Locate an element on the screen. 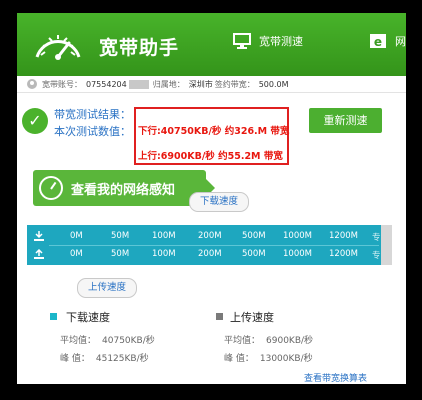 The width and height of the screenshot is (422, 400). contract-bandwidth-label: 签约带宽： is located at coordinates (234, 84).